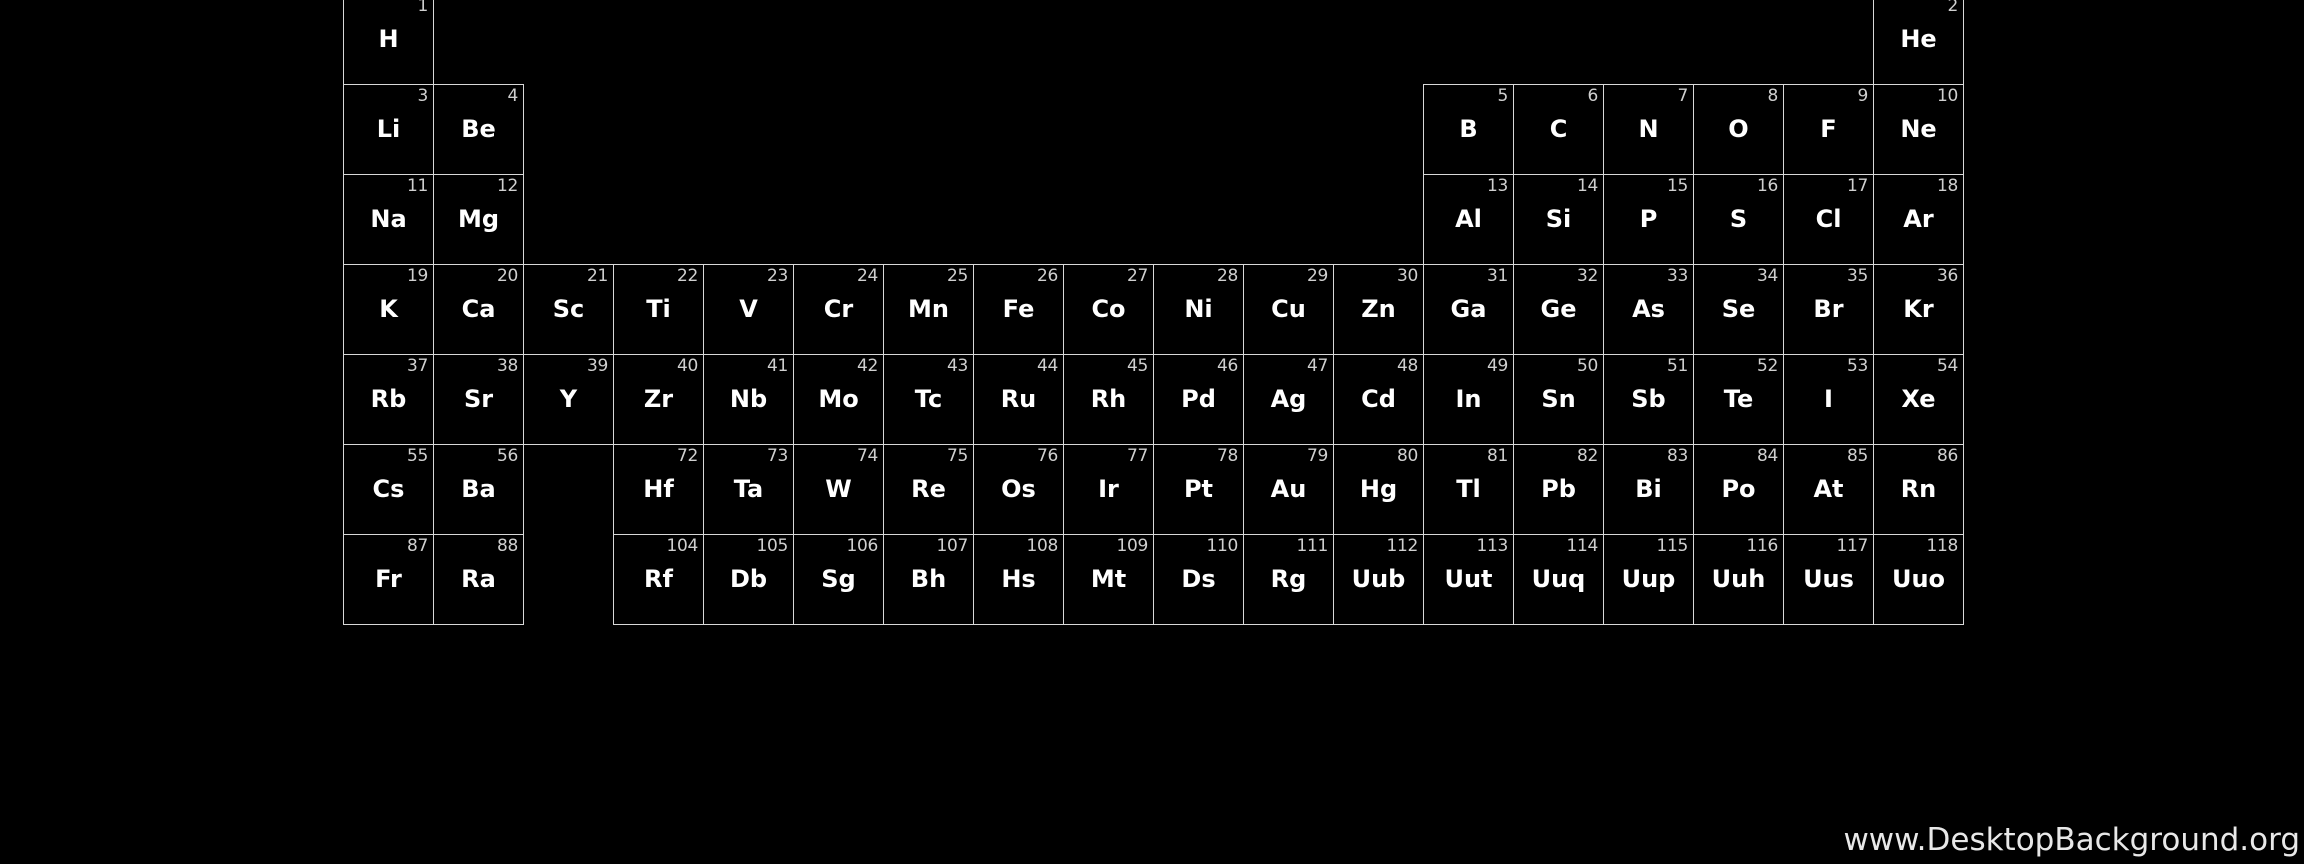  I want to click on element-symbol: V, so click(748, 309).